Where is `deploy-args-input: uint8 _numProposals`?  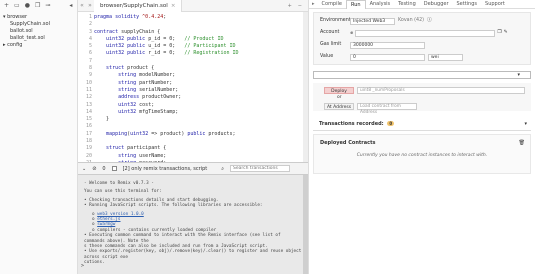 deploy-args-input: uint8 _numProposals is located at coordinates (441, 90).